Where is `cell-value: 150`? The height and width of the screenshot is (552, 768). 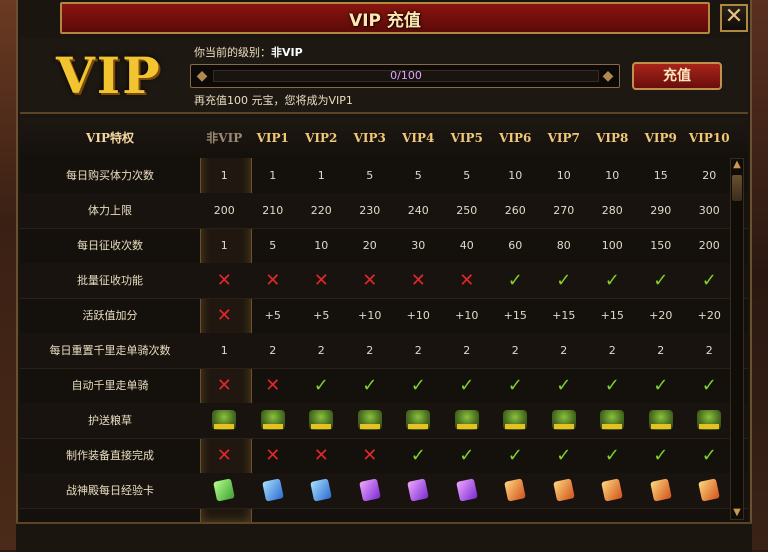
cell-value: 150 is located at coordinates (661, 245).